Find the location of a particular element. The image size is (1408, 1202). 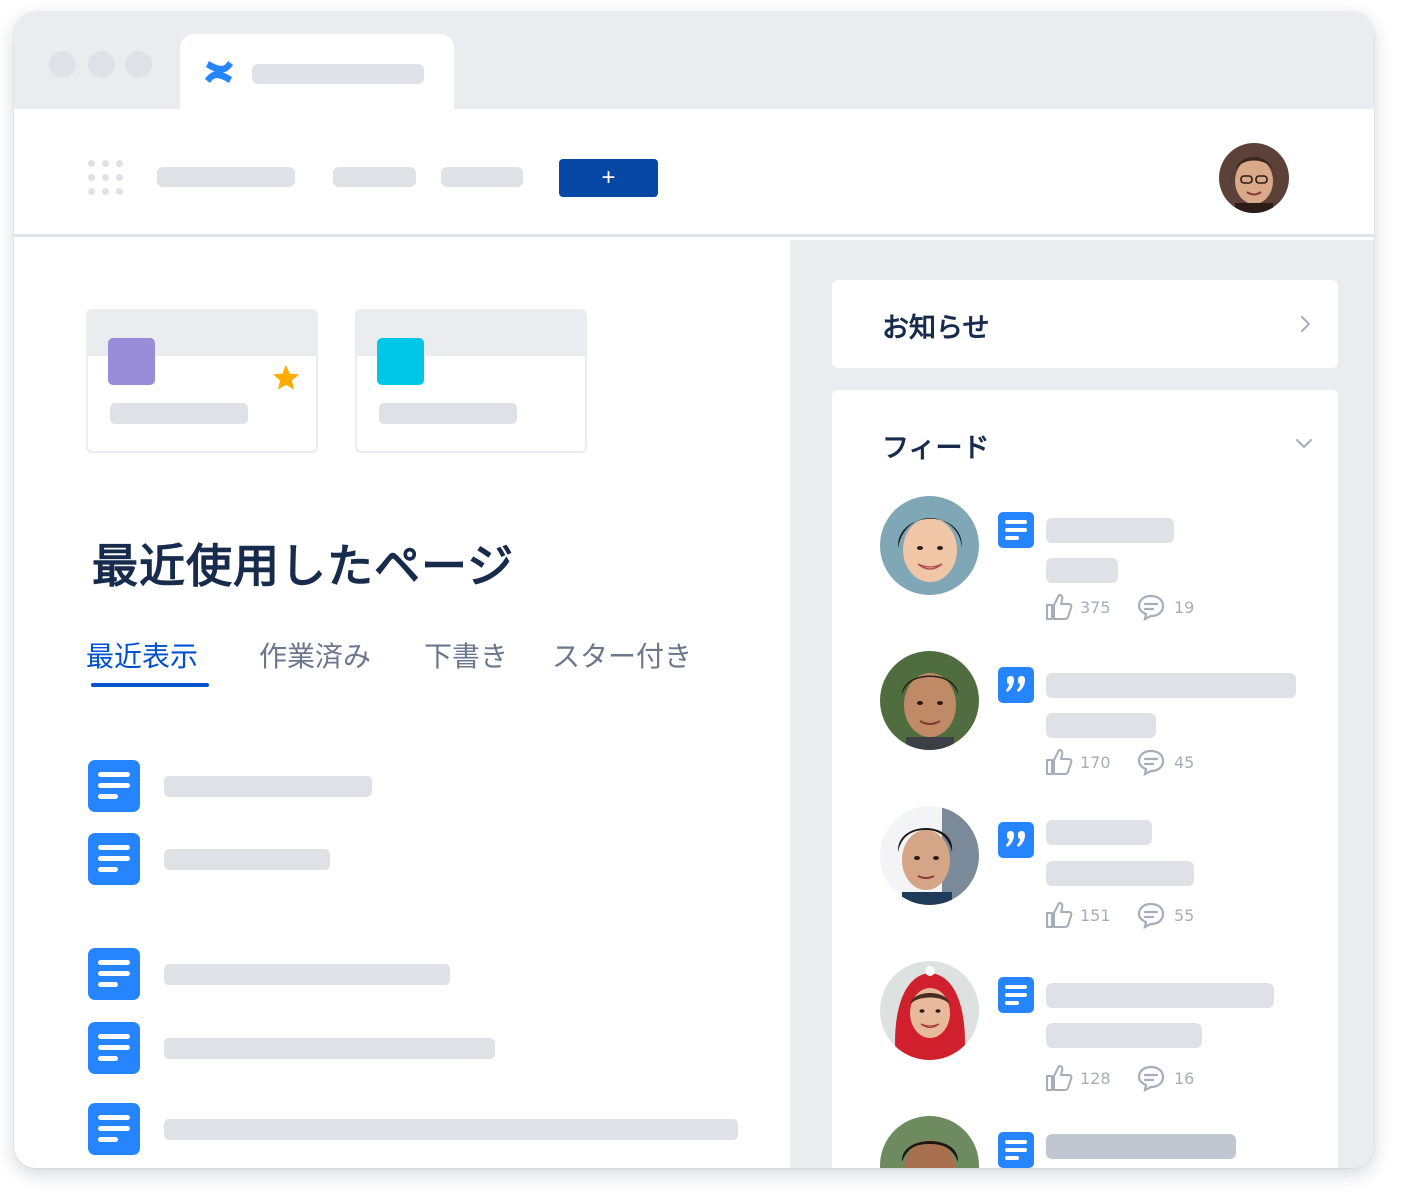

feed-item: 170 45 is located at coordinates (1100, 716).